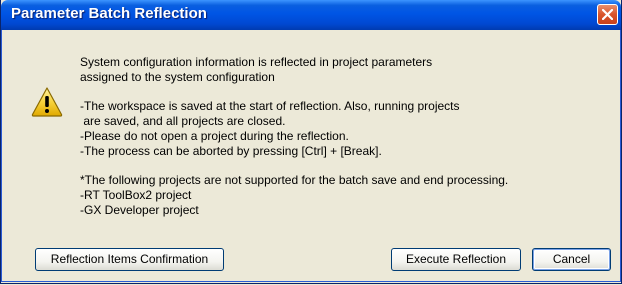 The height and width of the screenshot is (285, 622). What do you see at coordinates (47, 102) in the screenshot?
I see `warning-icon` at bounding box center [47, 102].